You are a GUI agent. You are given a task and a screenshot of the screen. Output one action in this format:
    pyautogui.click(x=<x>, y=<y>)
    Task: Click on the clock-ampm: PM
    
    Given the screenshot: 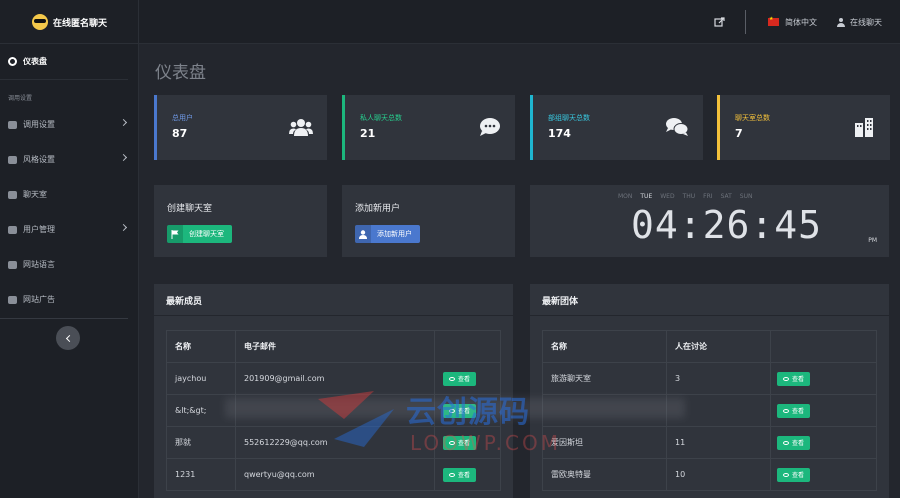 What is the action you would take?
    pyautogui.click(x=872, y=240)
    